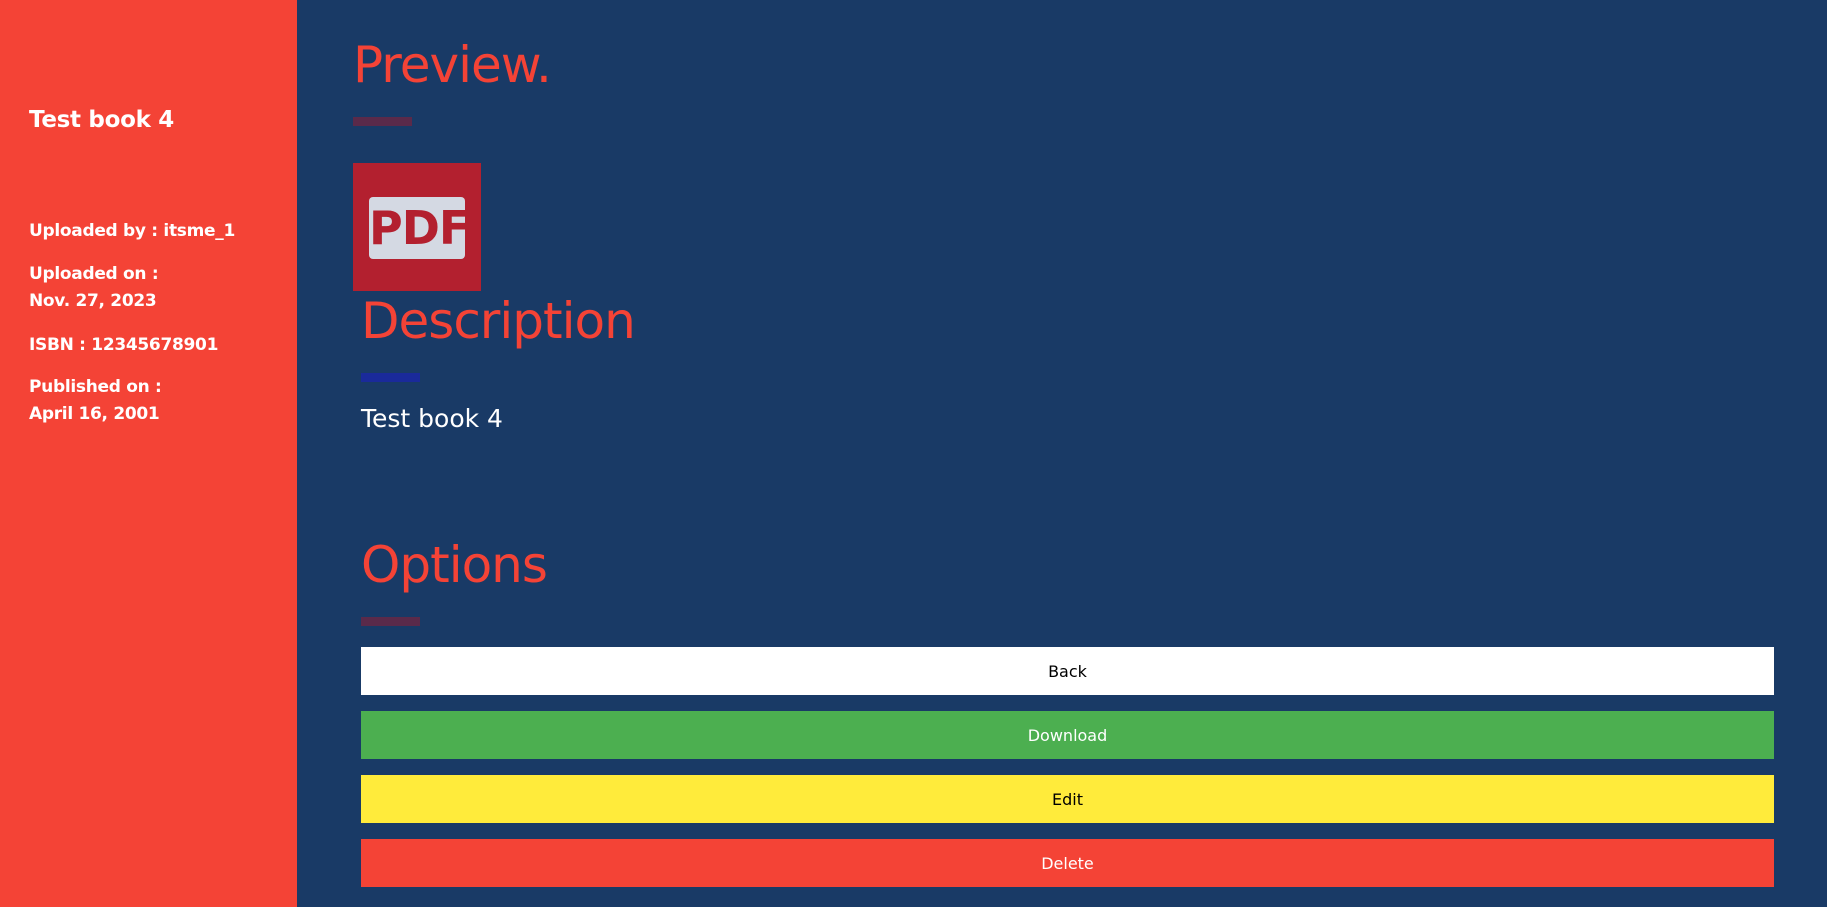 The width and height of the screenshot is (1827, 907). I want to click on pdf-icon: PDF, so click(419, 228).